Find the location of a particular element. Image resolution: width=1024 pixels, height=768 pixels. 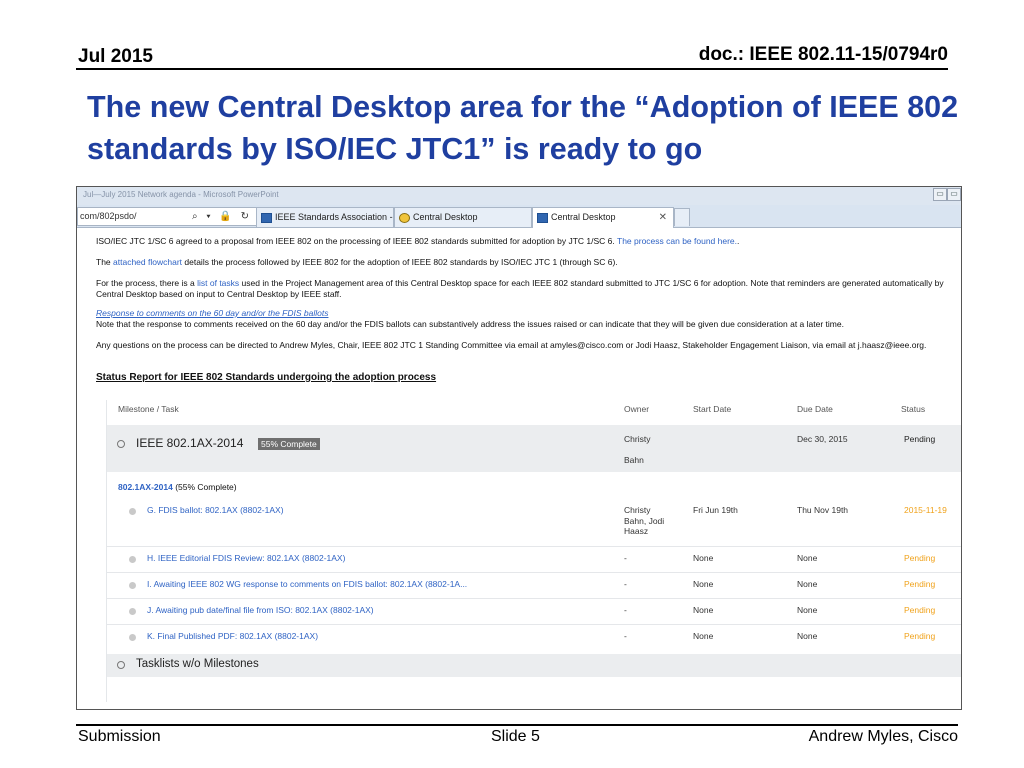

list-of-tasks-link: list of tasks is located at coordinates (218, 283).